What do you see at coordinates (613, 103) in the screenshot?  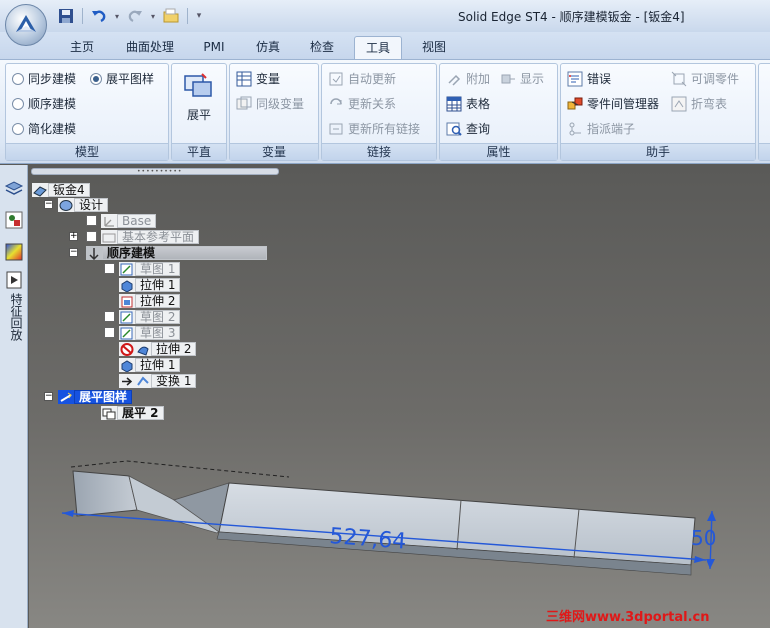 I see `inter-part-manager-button: 零件间管理器` at bounding box center [613, 103].